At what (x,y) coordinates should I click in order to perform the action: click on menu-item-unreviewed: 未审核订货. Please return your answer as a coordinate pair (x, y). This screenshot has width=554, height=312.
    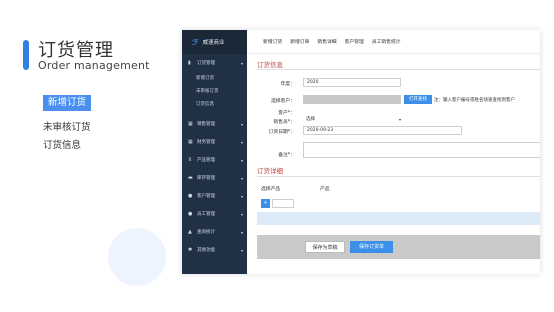
    Looking at the image, I should click on (67, 126).